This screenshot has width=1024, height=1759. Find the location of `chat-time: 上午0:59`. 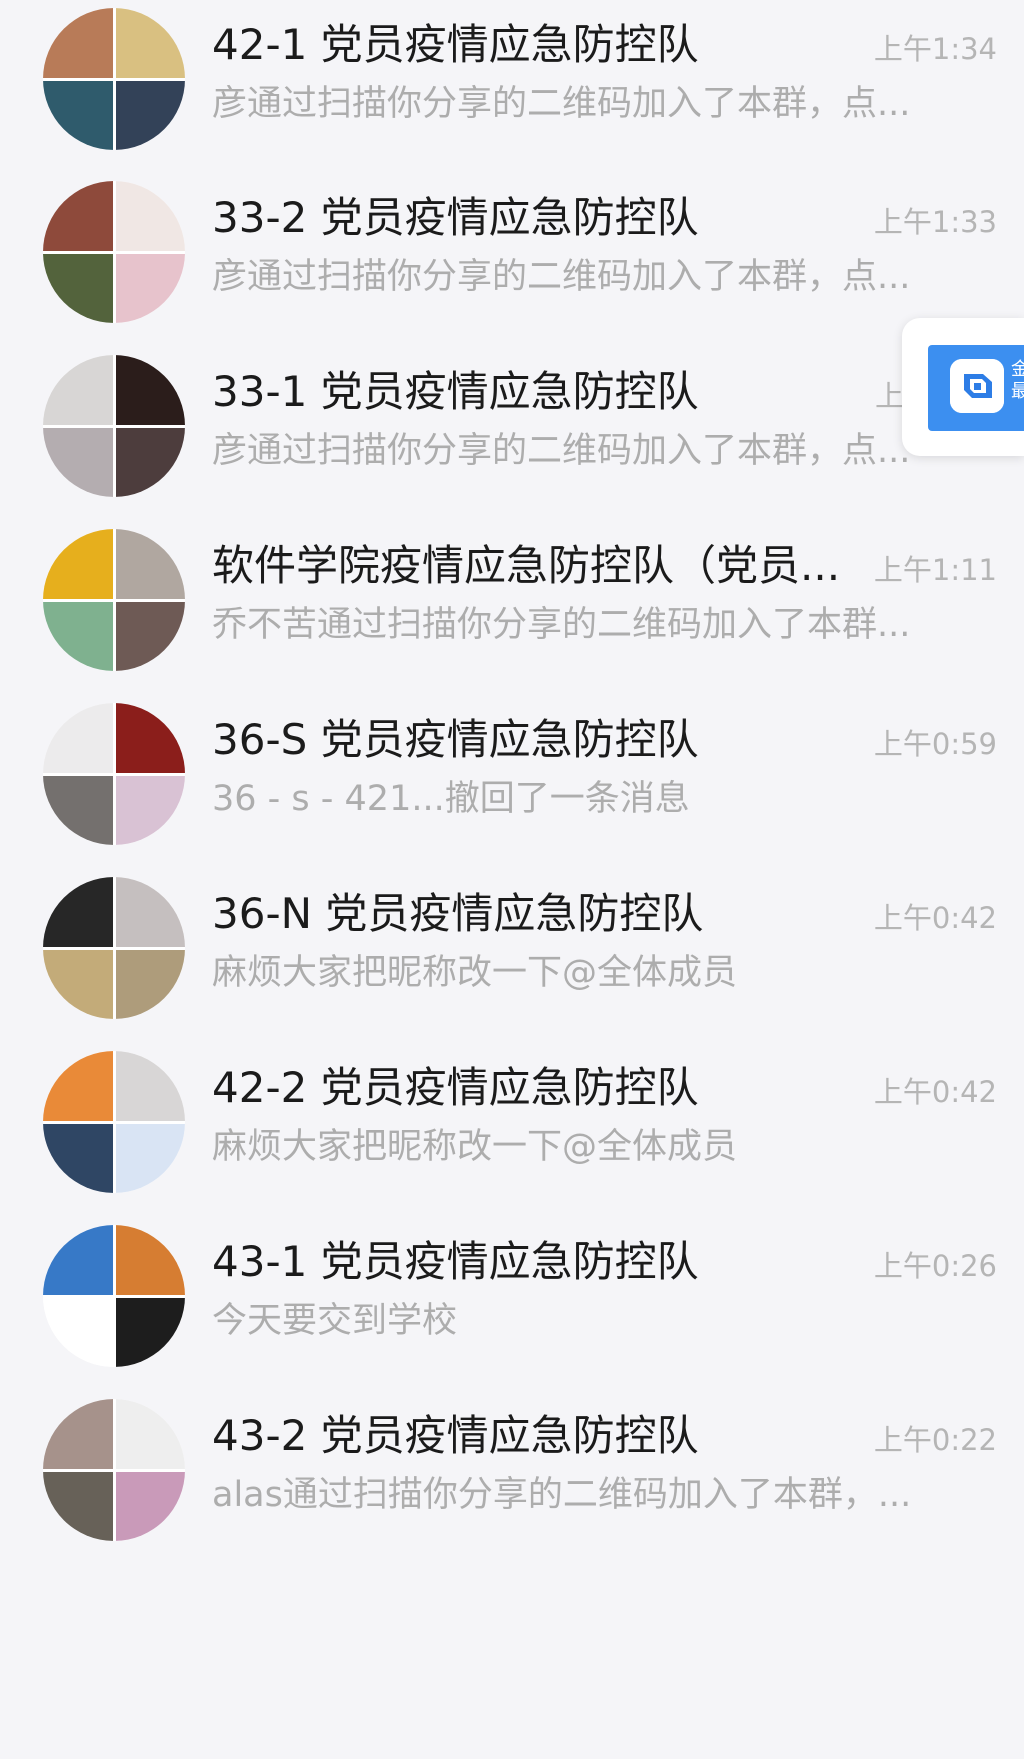

chat-time: 上午0:59 is located at coordinates (935, 744).